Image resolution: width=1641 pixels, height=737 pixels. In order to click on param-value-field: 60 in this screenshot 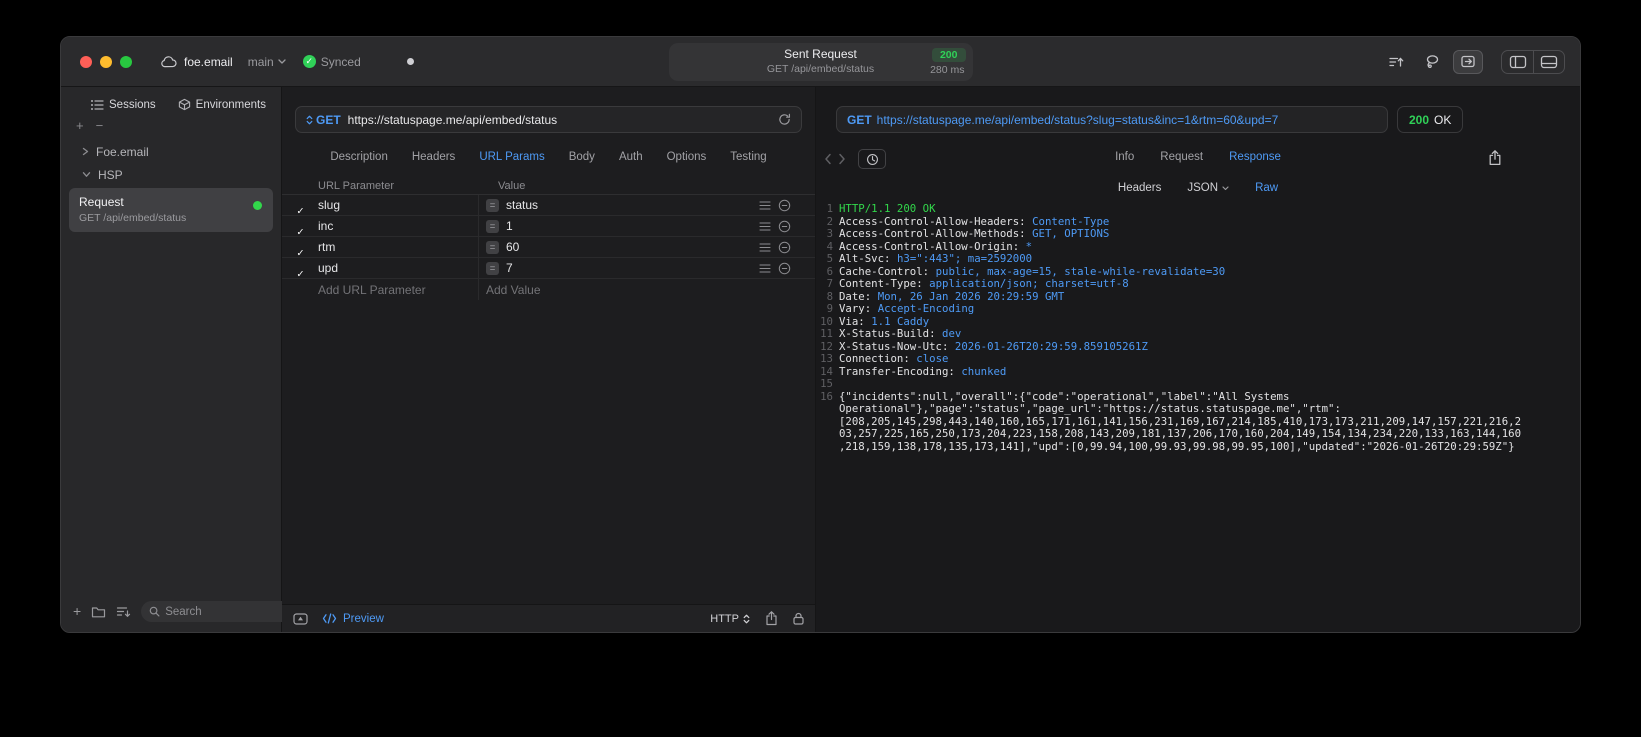, I will do `click(512, 247)`.